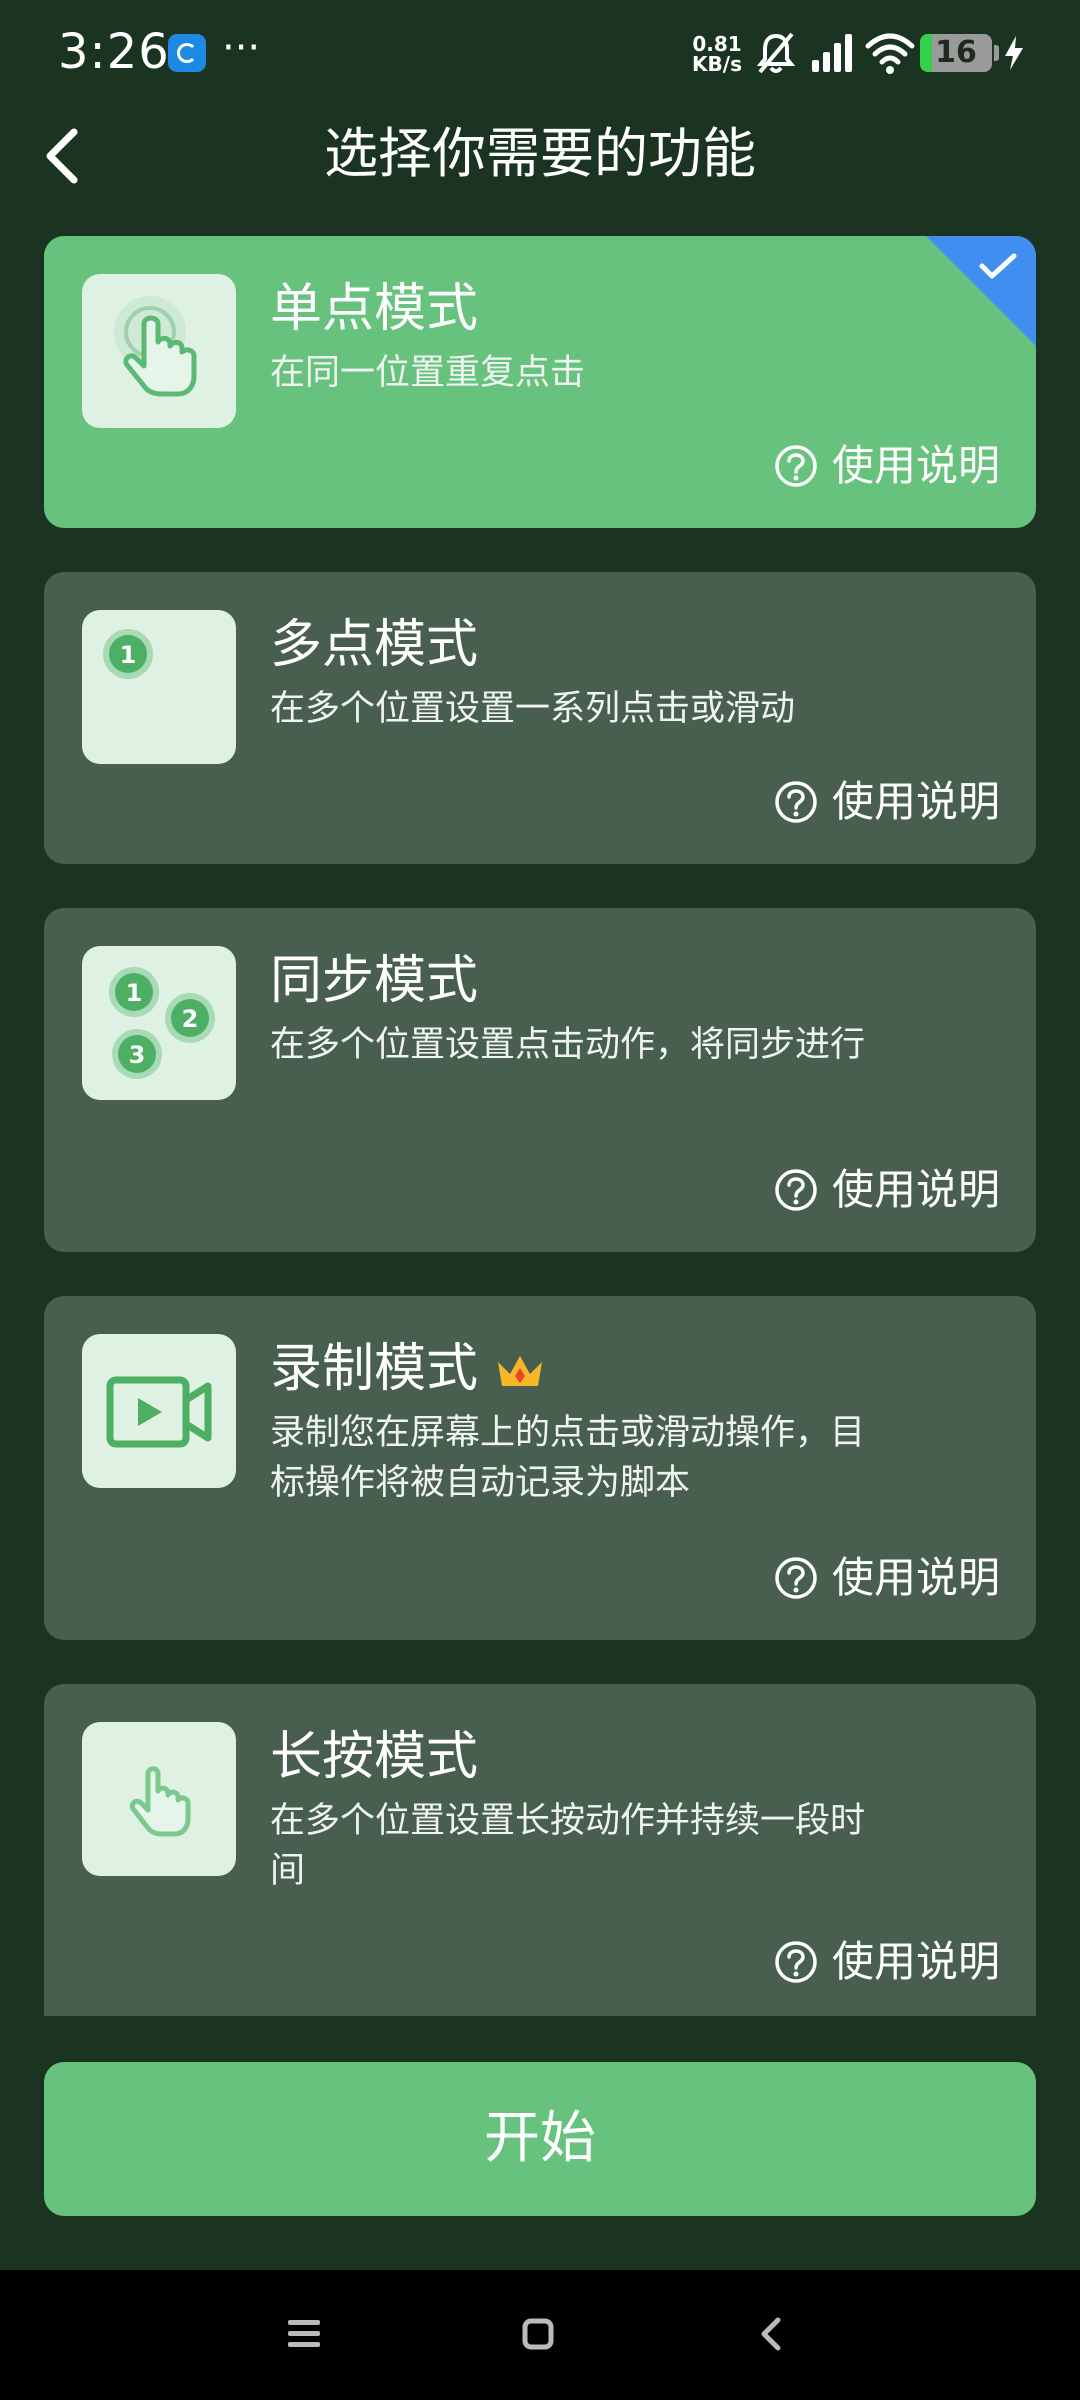 Image resolution: width=1080 pixels, height=2400 pixels. Describe the element at coordinates (62, 156) in the screenshot. I see `chevron-left-icon` at that location.